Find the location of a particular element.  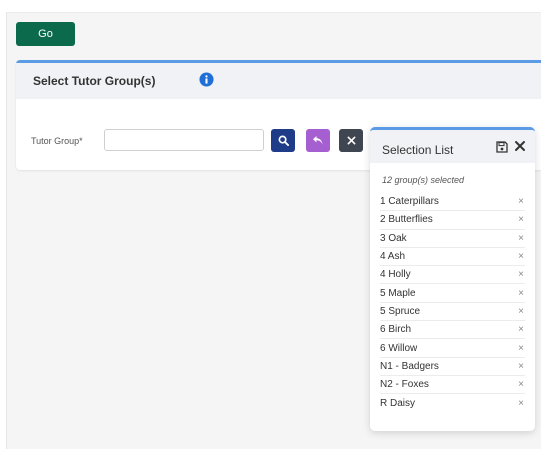

list-item: 4 Holly × is located at coordinates (452, 275).